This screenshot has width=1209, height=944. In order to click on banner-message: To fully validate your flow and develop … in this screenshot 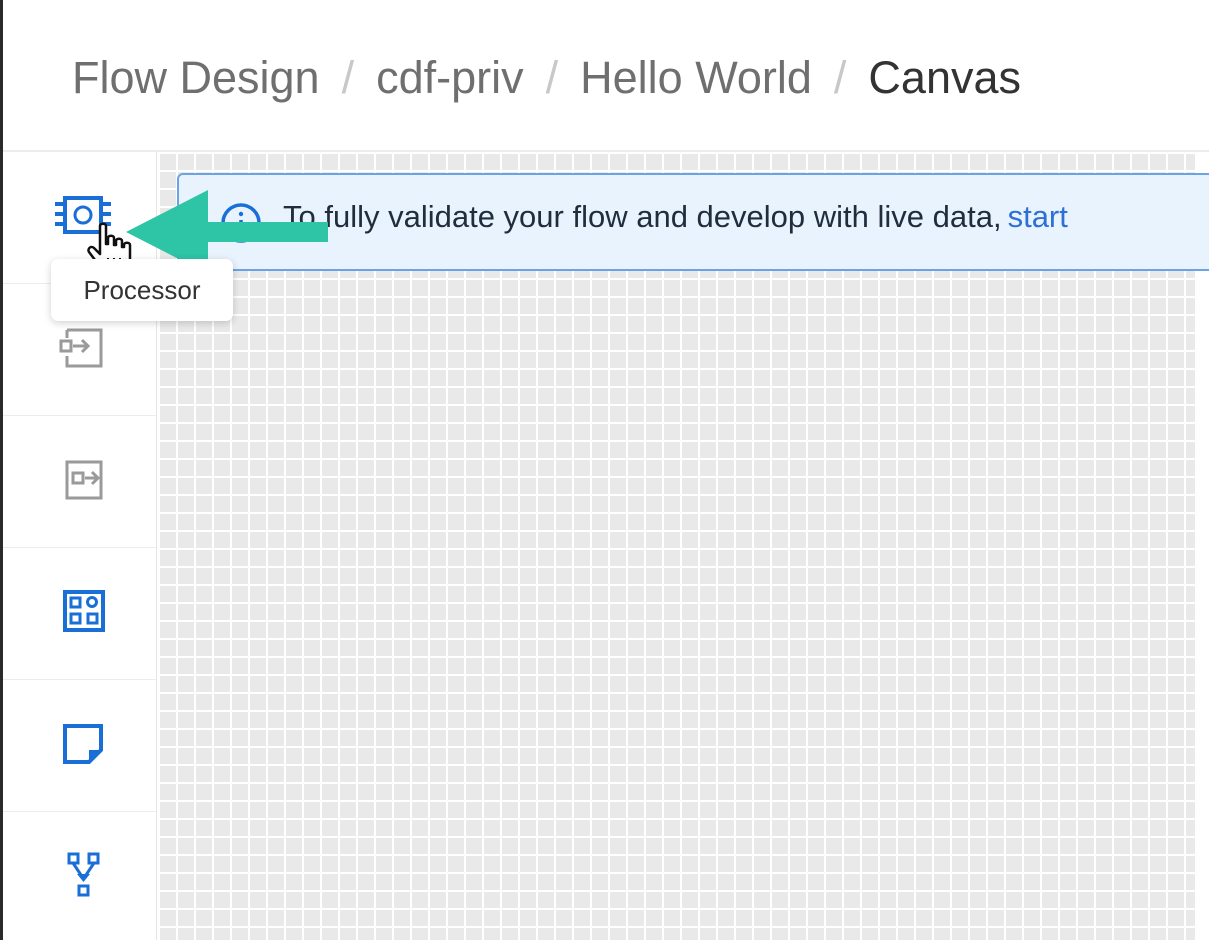, I will do `click(675, 217)`.